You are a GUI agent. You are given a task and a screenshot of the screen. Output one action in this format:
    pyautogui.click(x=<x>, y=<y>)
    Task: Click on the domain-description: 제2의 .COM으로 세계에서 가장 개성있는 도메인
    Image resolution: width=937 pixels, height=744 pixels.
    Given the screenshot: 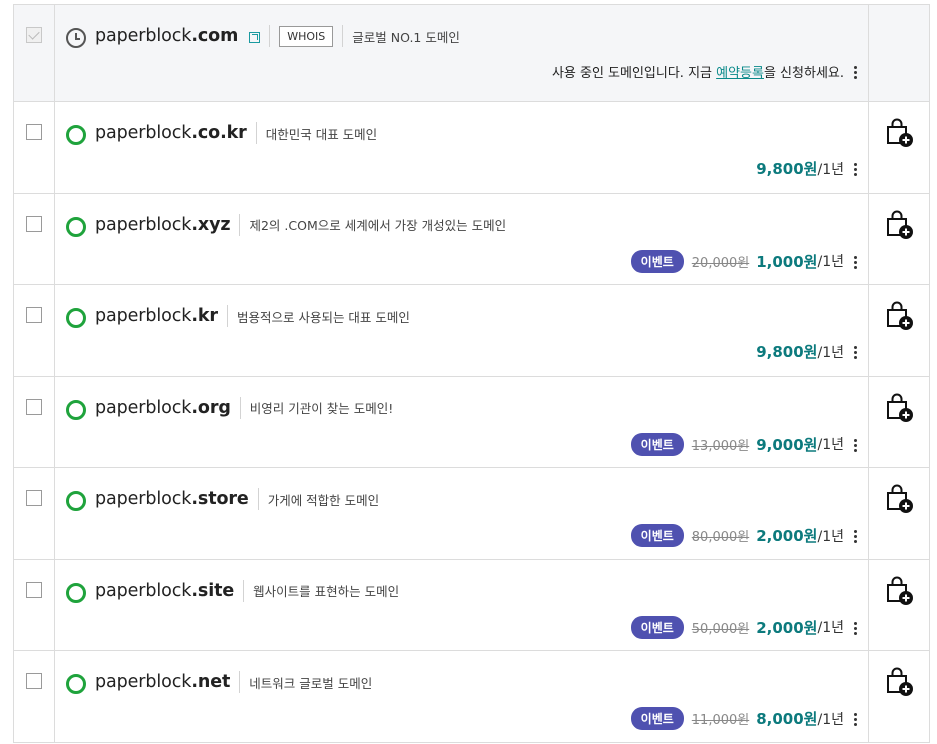 What is the action you would take?
    pyautogui.click(x=378, y=225)
    